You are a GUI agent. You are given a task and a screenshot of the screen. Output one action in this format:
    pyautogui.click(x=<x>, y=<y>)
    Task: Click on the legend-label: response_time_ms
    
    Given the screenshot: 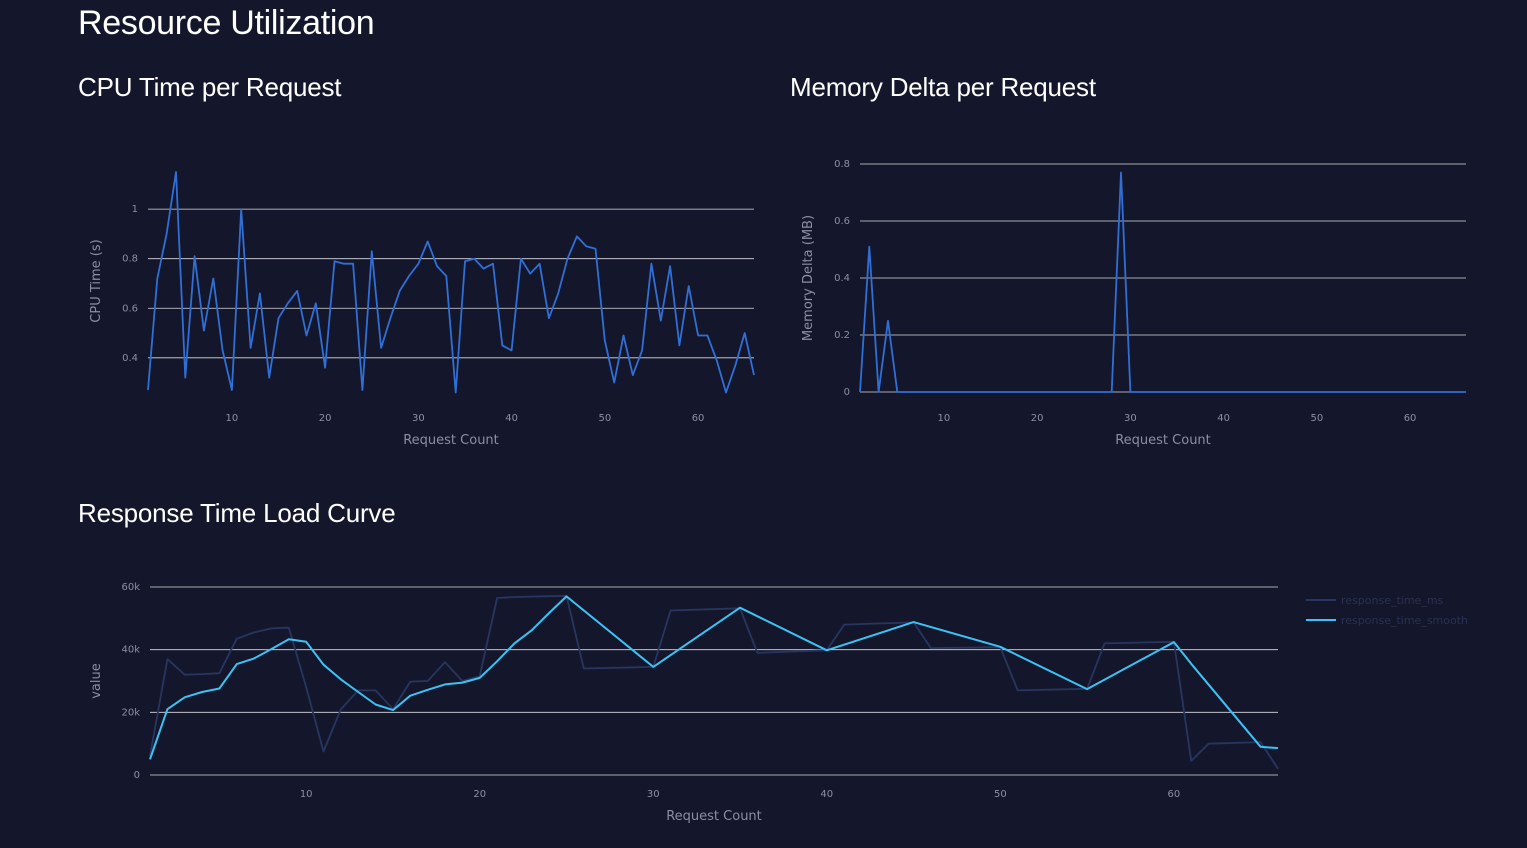 What is the action you would take?
    pyautogui.click(x=1392, y=600)
    